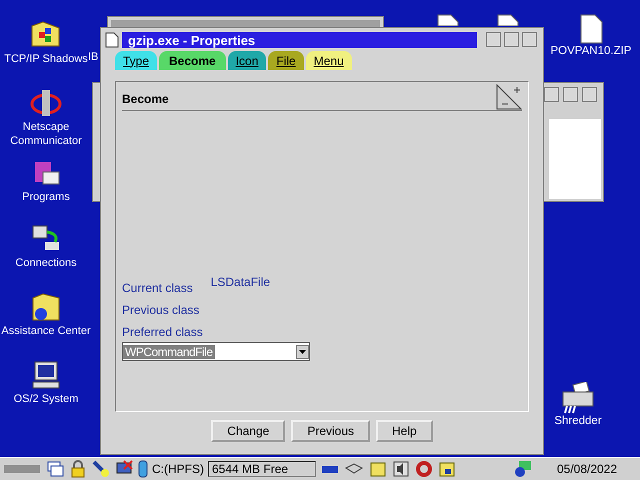  I want to click on icon-label: IB, so click(93, 57).